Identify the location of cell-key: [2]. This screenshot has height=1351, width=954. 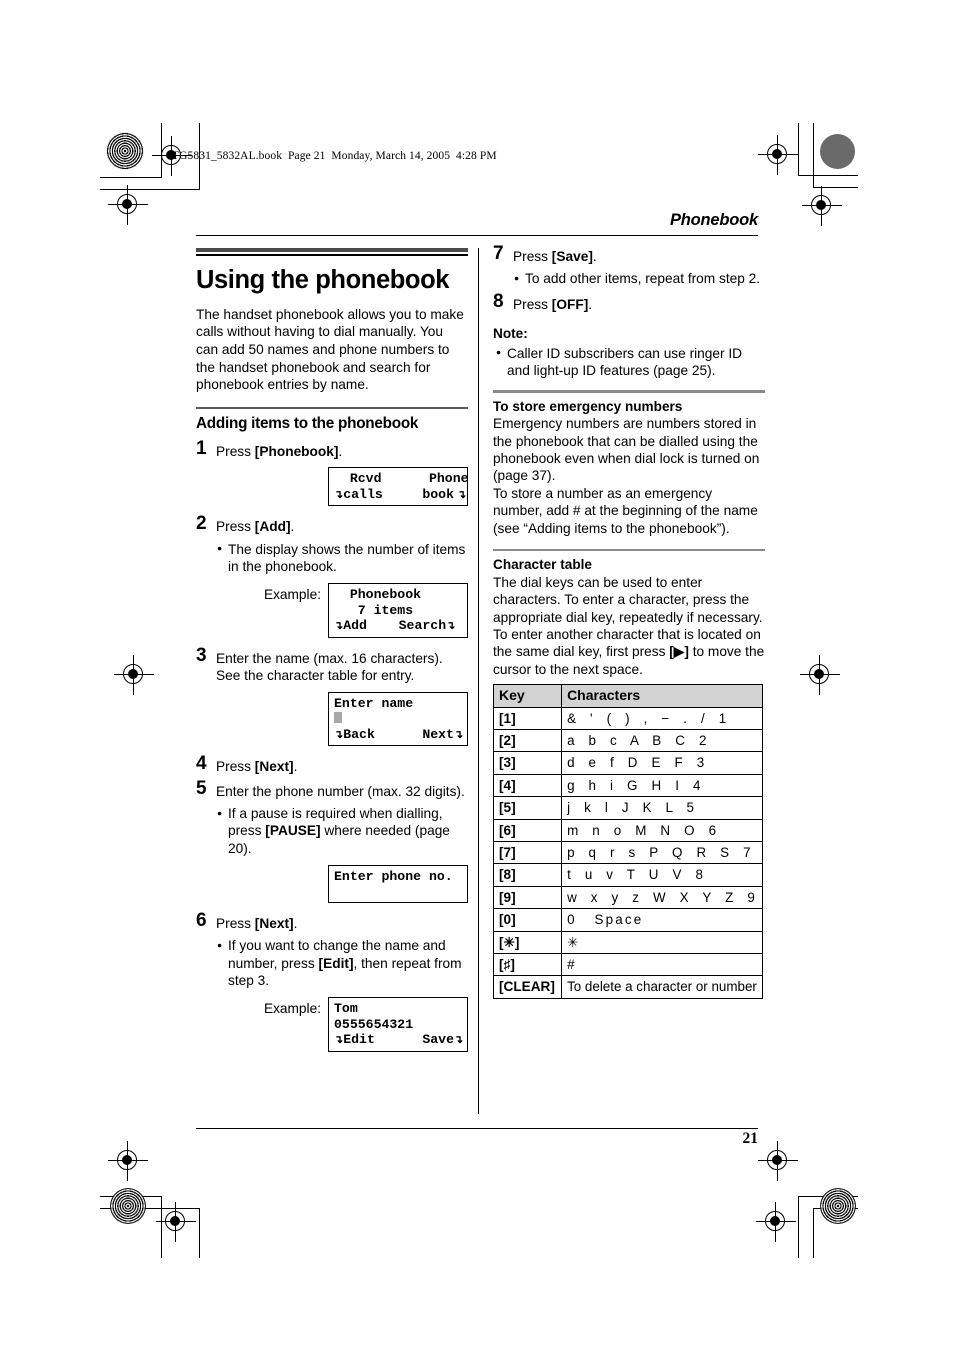
(527, 740).